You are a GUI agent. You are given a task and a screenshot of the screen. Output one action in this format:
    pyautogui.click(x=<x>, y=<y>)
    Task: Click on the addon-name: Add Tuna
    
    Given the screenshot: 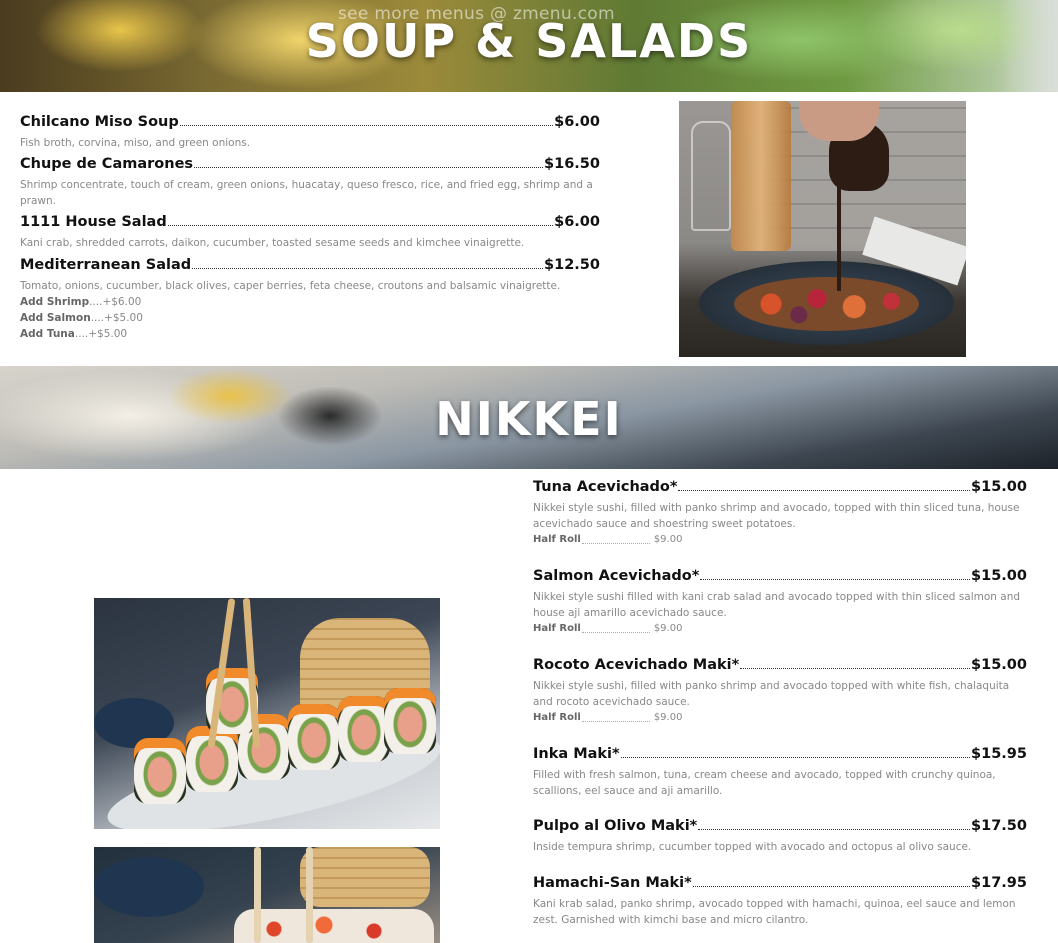 What is the action you would take?
    pyautogui.click(x=47, y=334)
    